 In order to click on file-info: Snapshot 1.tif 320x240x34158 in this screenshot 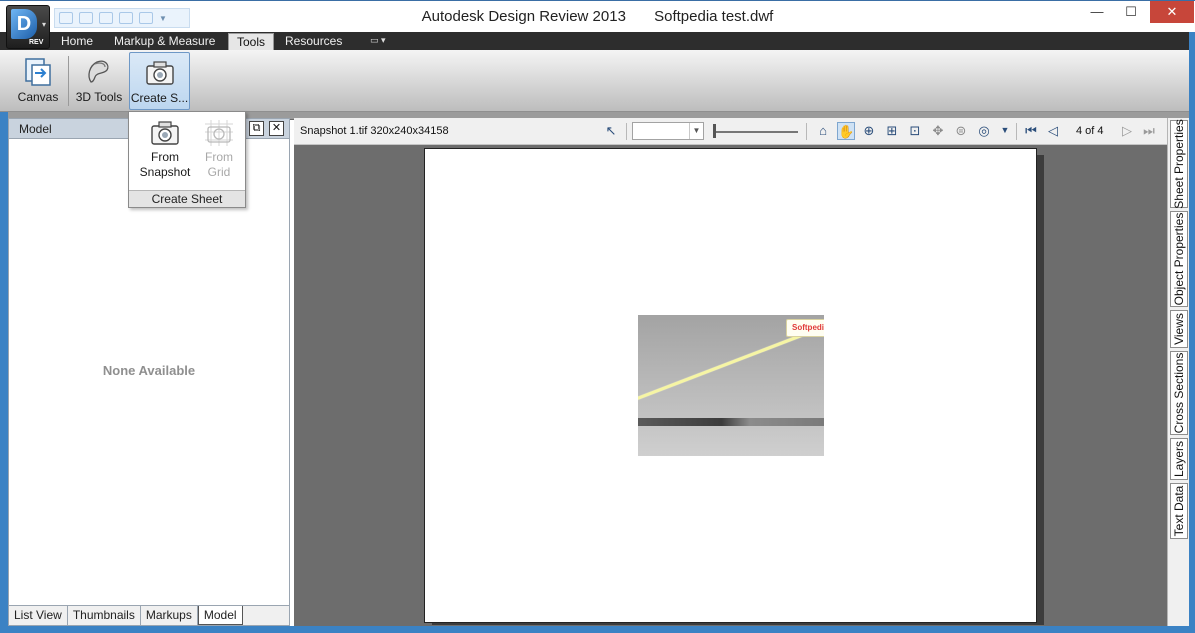, I will do `click(374, 131)`.